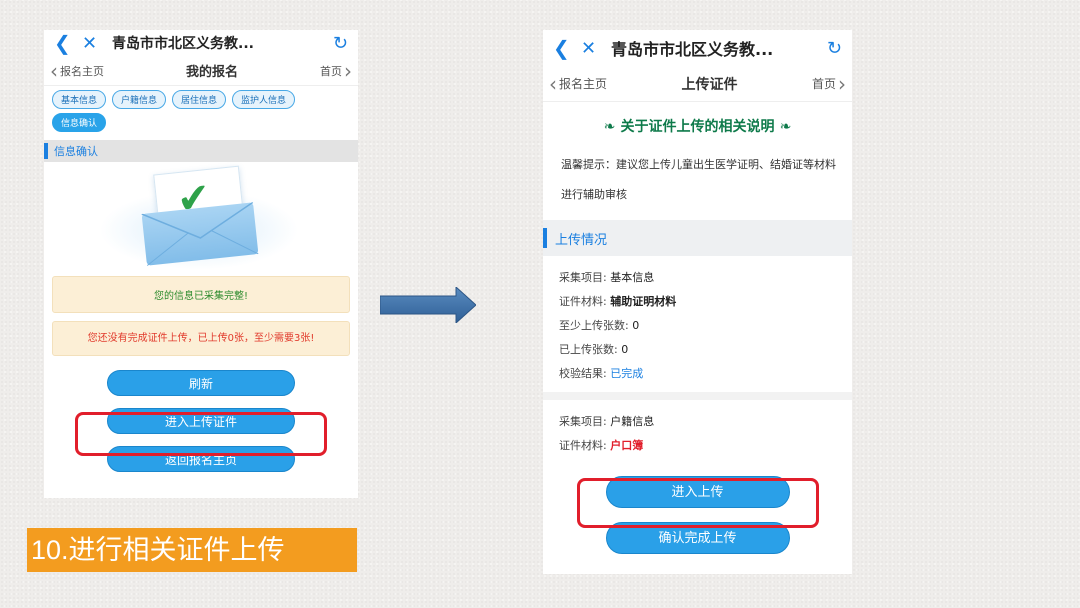 The image size is (1080, 608). I want to click on step-tabs: 基本信息 户籍信息 居住信息 监护人信息 信息确认, so click(201, 110).